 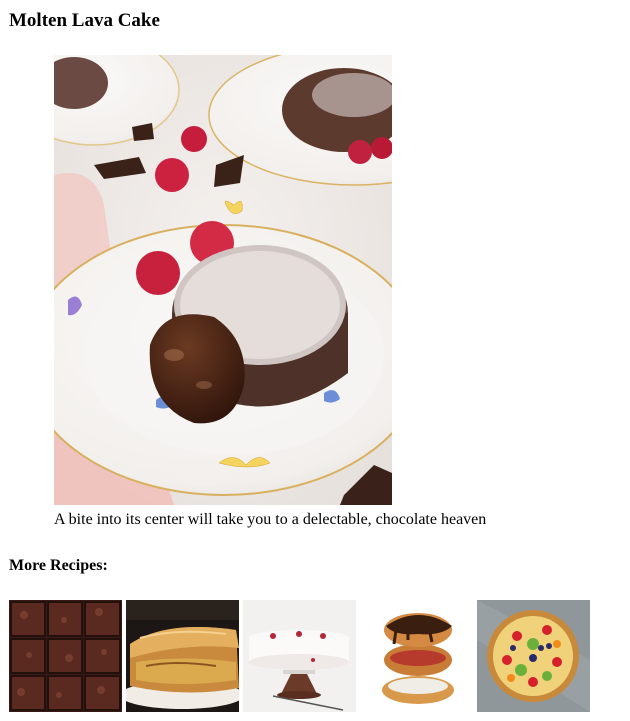 I want to click on fruit-tart-thumbnail, so click(x=533, y=656).